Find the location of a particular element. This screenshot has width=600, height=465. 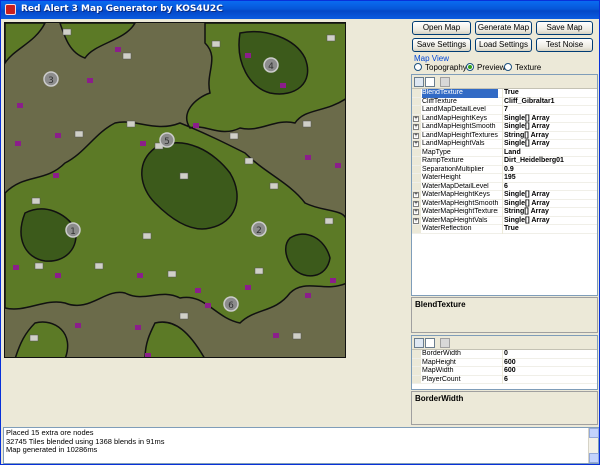

property-value: 0.9 is located at coordinates (508, 169).